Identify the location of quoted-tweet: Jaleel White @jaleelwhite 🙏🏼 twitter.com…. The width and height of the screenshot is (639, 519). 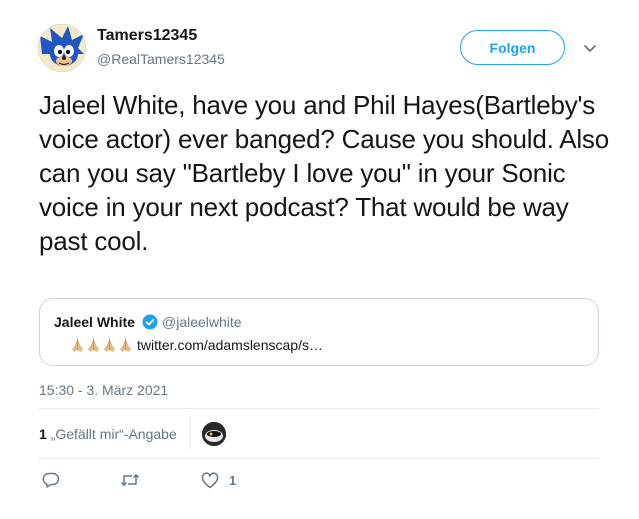
(319, 332).